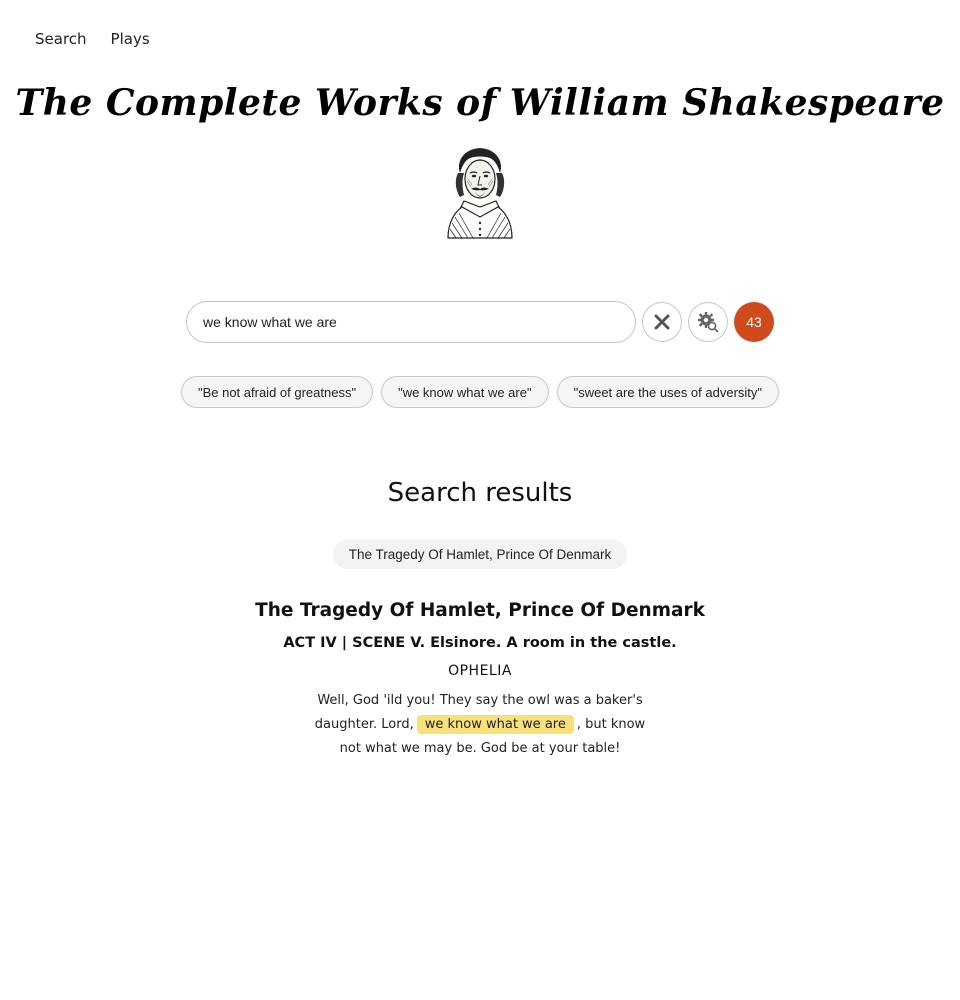  Describe the element at coordinates (754, 322) in the screenshot. I see `result-count-badge: 43` at that location.